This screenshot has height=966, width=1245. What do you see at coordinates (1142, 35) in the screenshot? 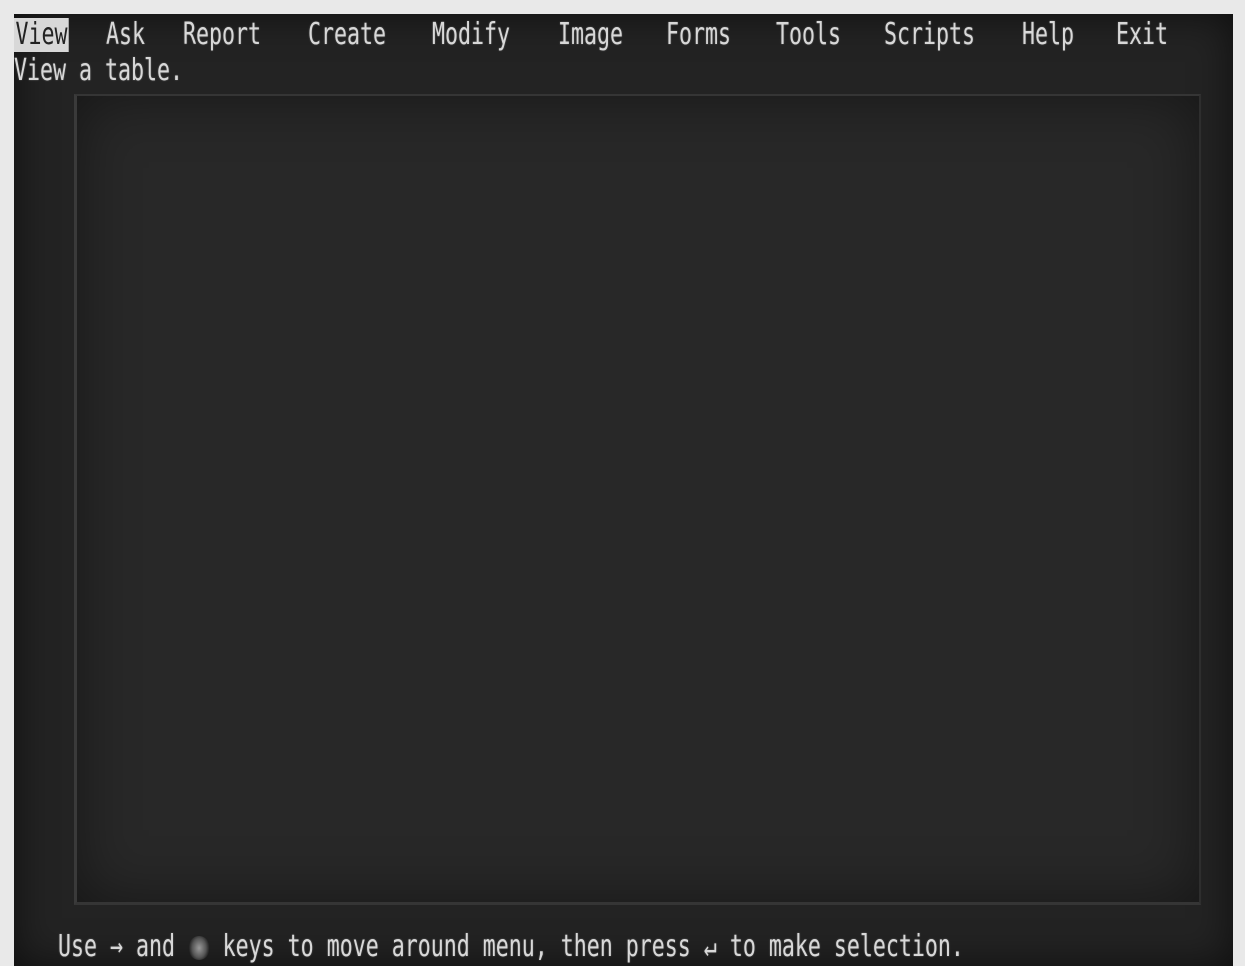
I see `menu-item-exit: Exit` at bounding box center [1142, 35].